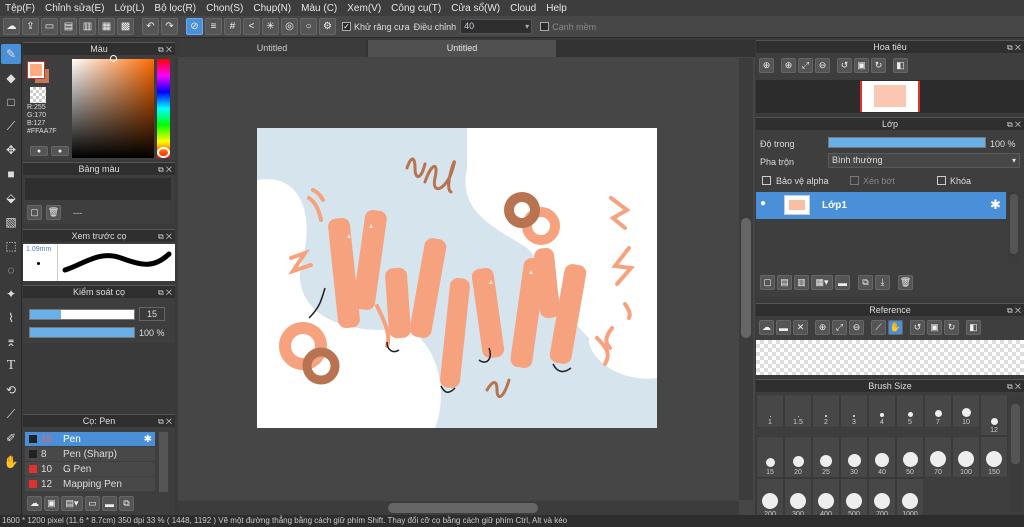  I want to click on cloud-brush-icon: ☁, so click(34, 503).